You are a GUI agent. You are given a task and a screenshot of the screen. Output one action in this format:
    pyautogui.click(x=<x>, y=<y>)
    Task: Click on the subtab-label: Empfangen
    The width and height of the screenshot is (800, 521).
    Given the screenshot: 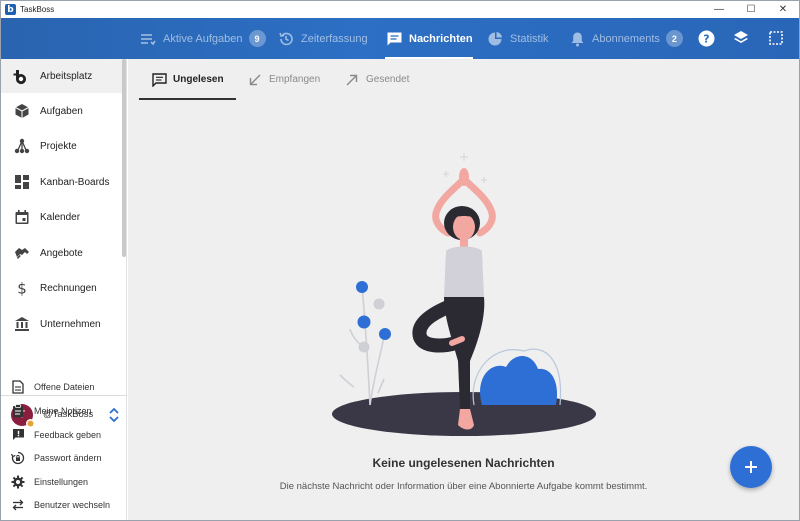 What is the action you would take?
    pyautogui.click(x=295, y=79)
    